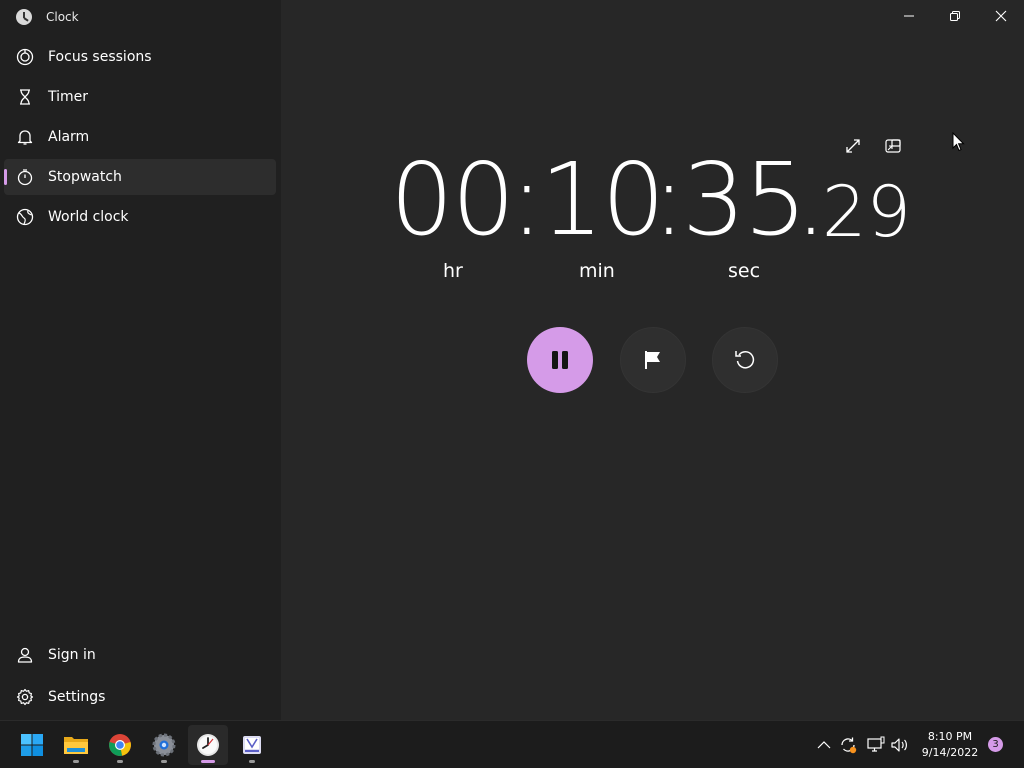 The height and width of the screenshot is (768, 1024). What do you see at coordinates (25, 97) in the screenshot?
I see `hourglass-icon` at bounding box center [25, 97].